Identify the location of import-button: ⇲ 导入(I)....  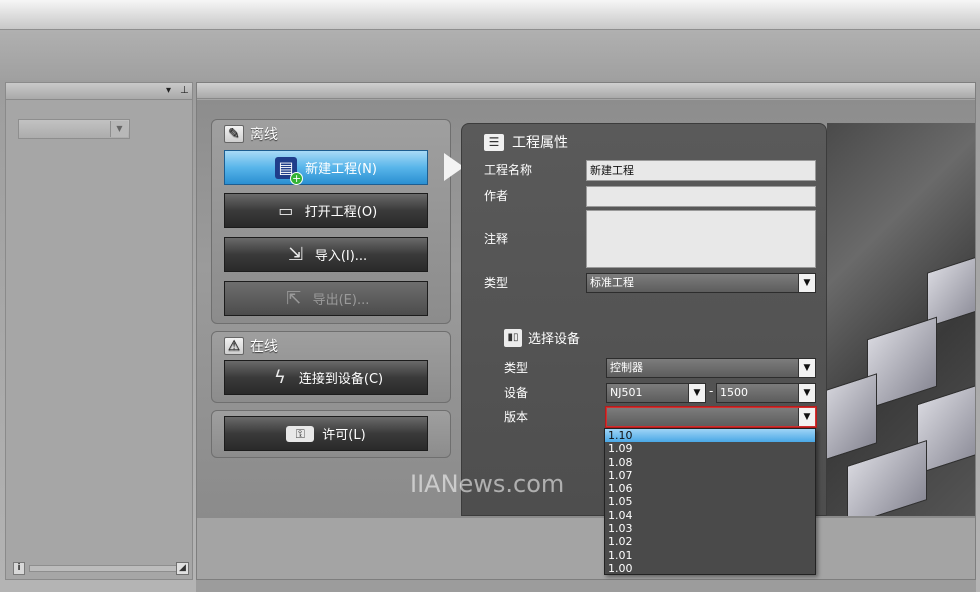
(326, 254).